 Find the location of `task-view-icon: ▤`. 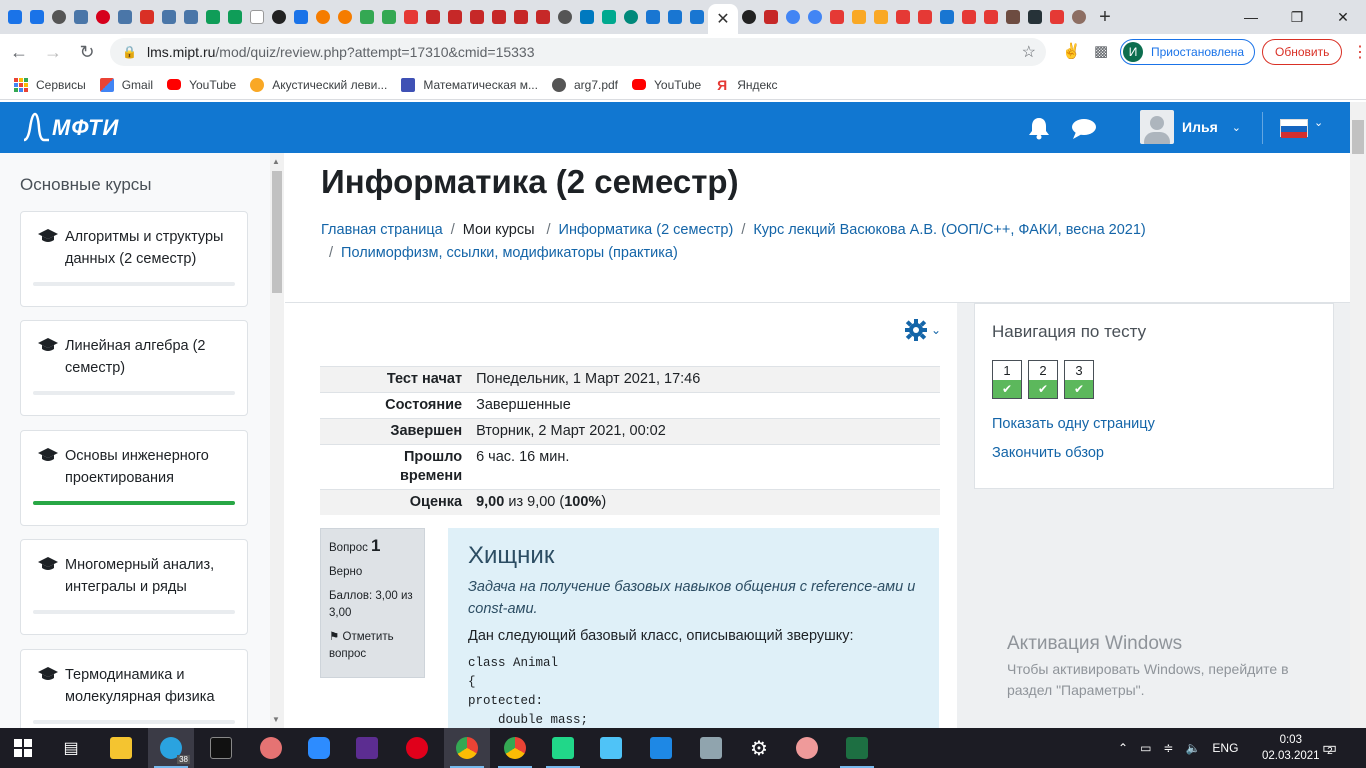

task-view-icon: ▤ is located at coordinates (71, 748).